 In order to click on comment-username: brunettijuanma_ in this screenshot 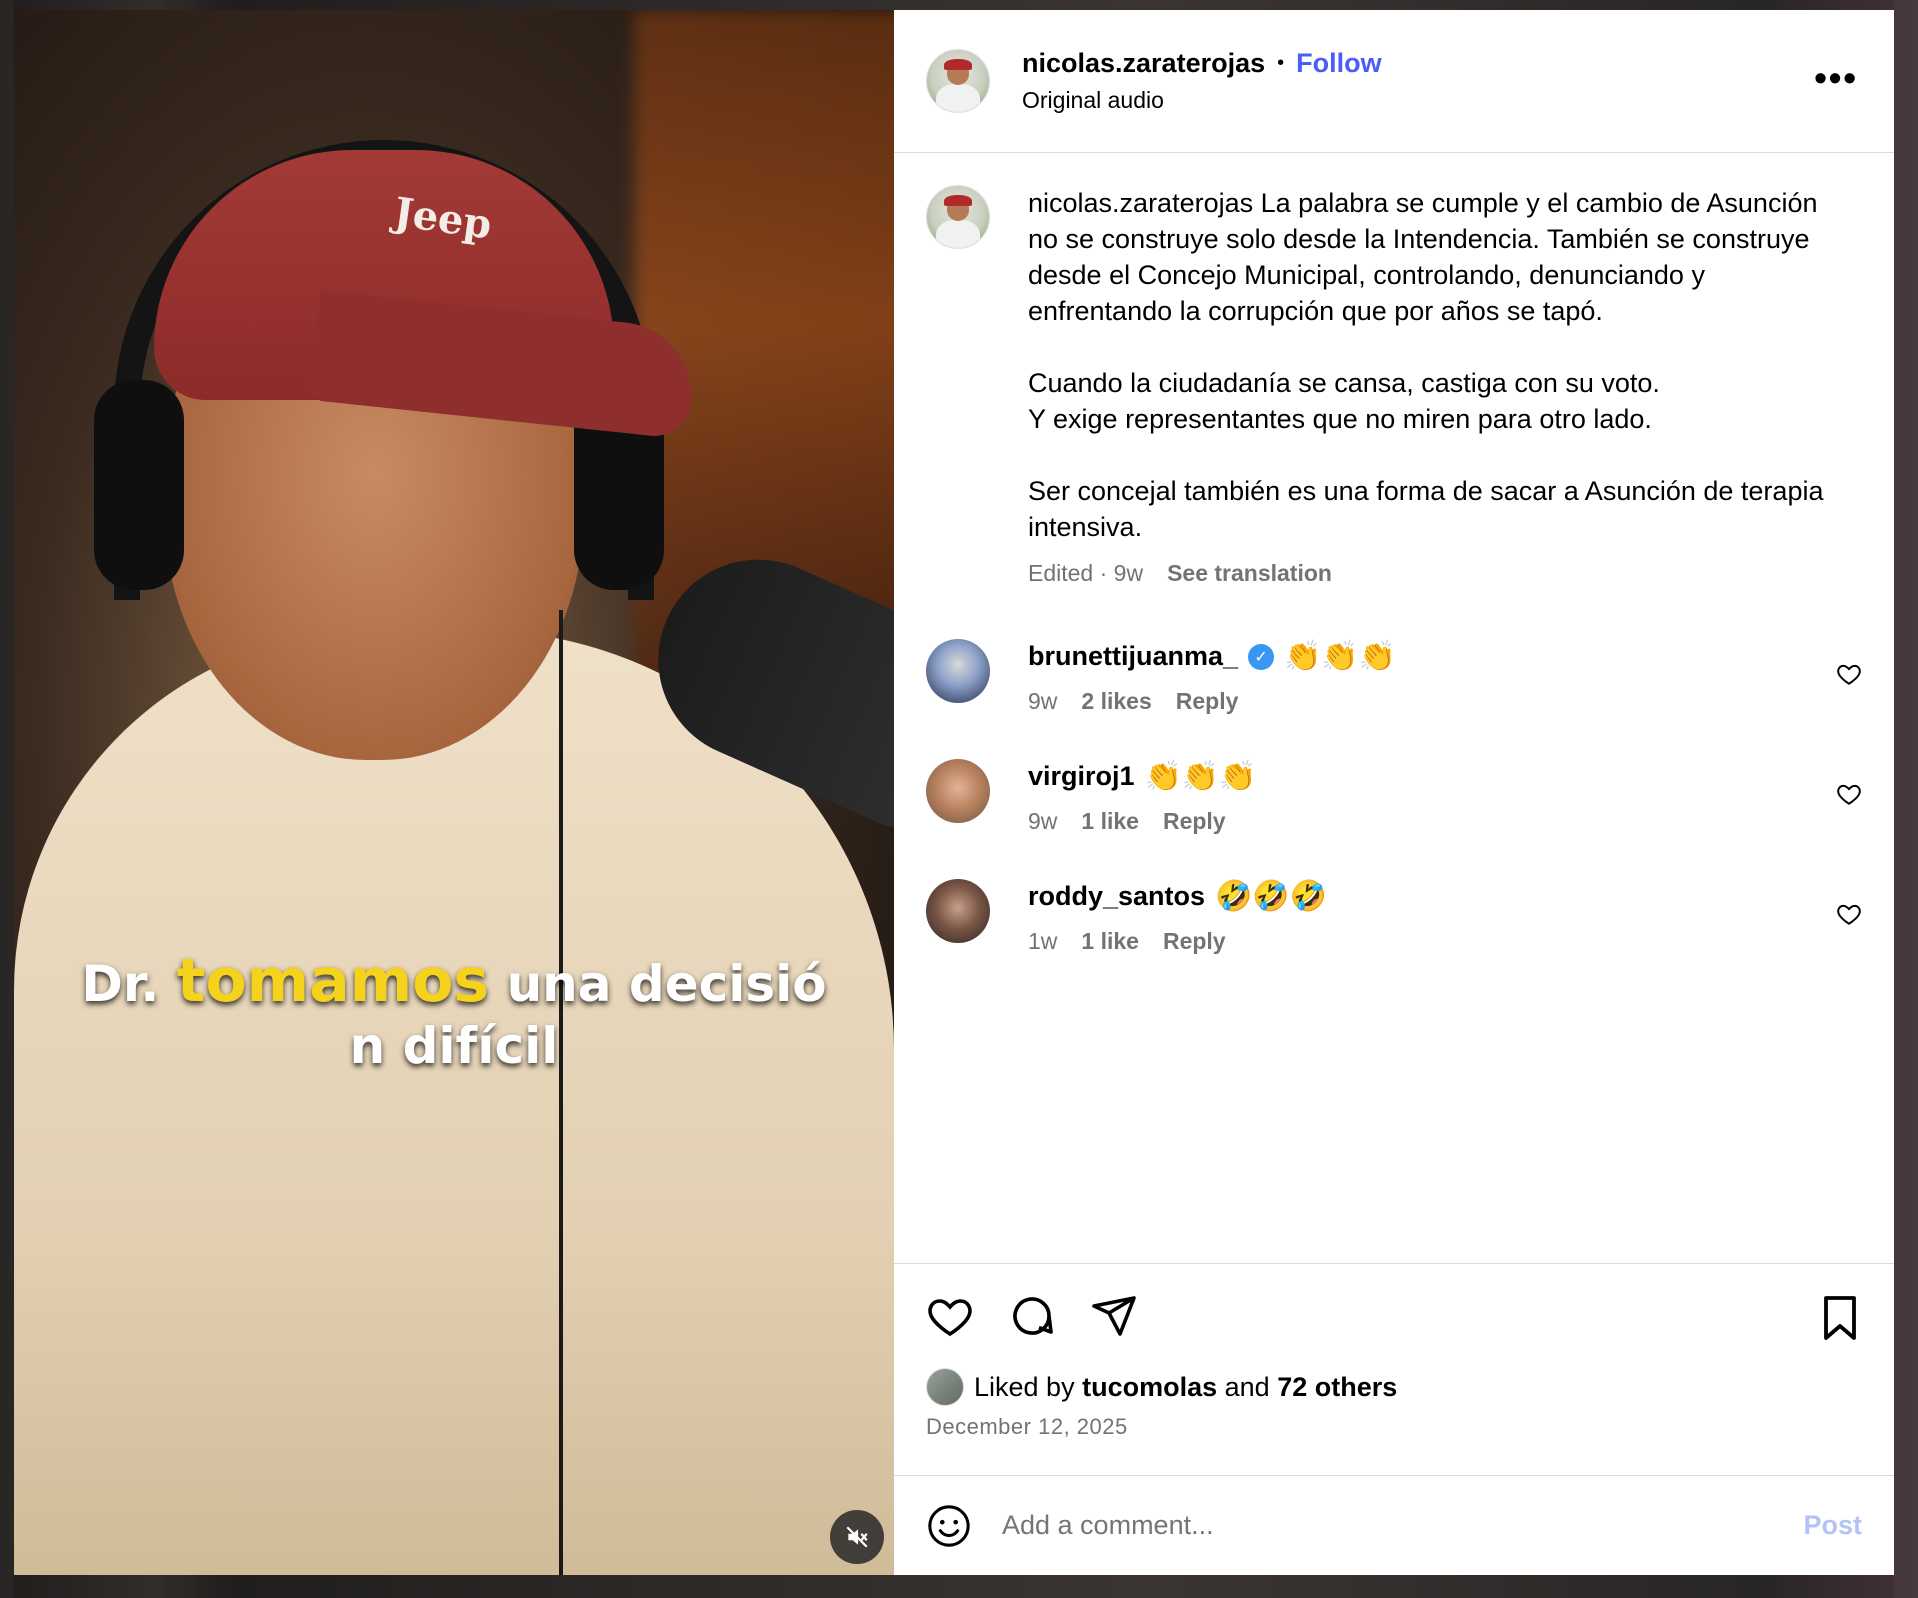, I will do `click(1133, 656)`.